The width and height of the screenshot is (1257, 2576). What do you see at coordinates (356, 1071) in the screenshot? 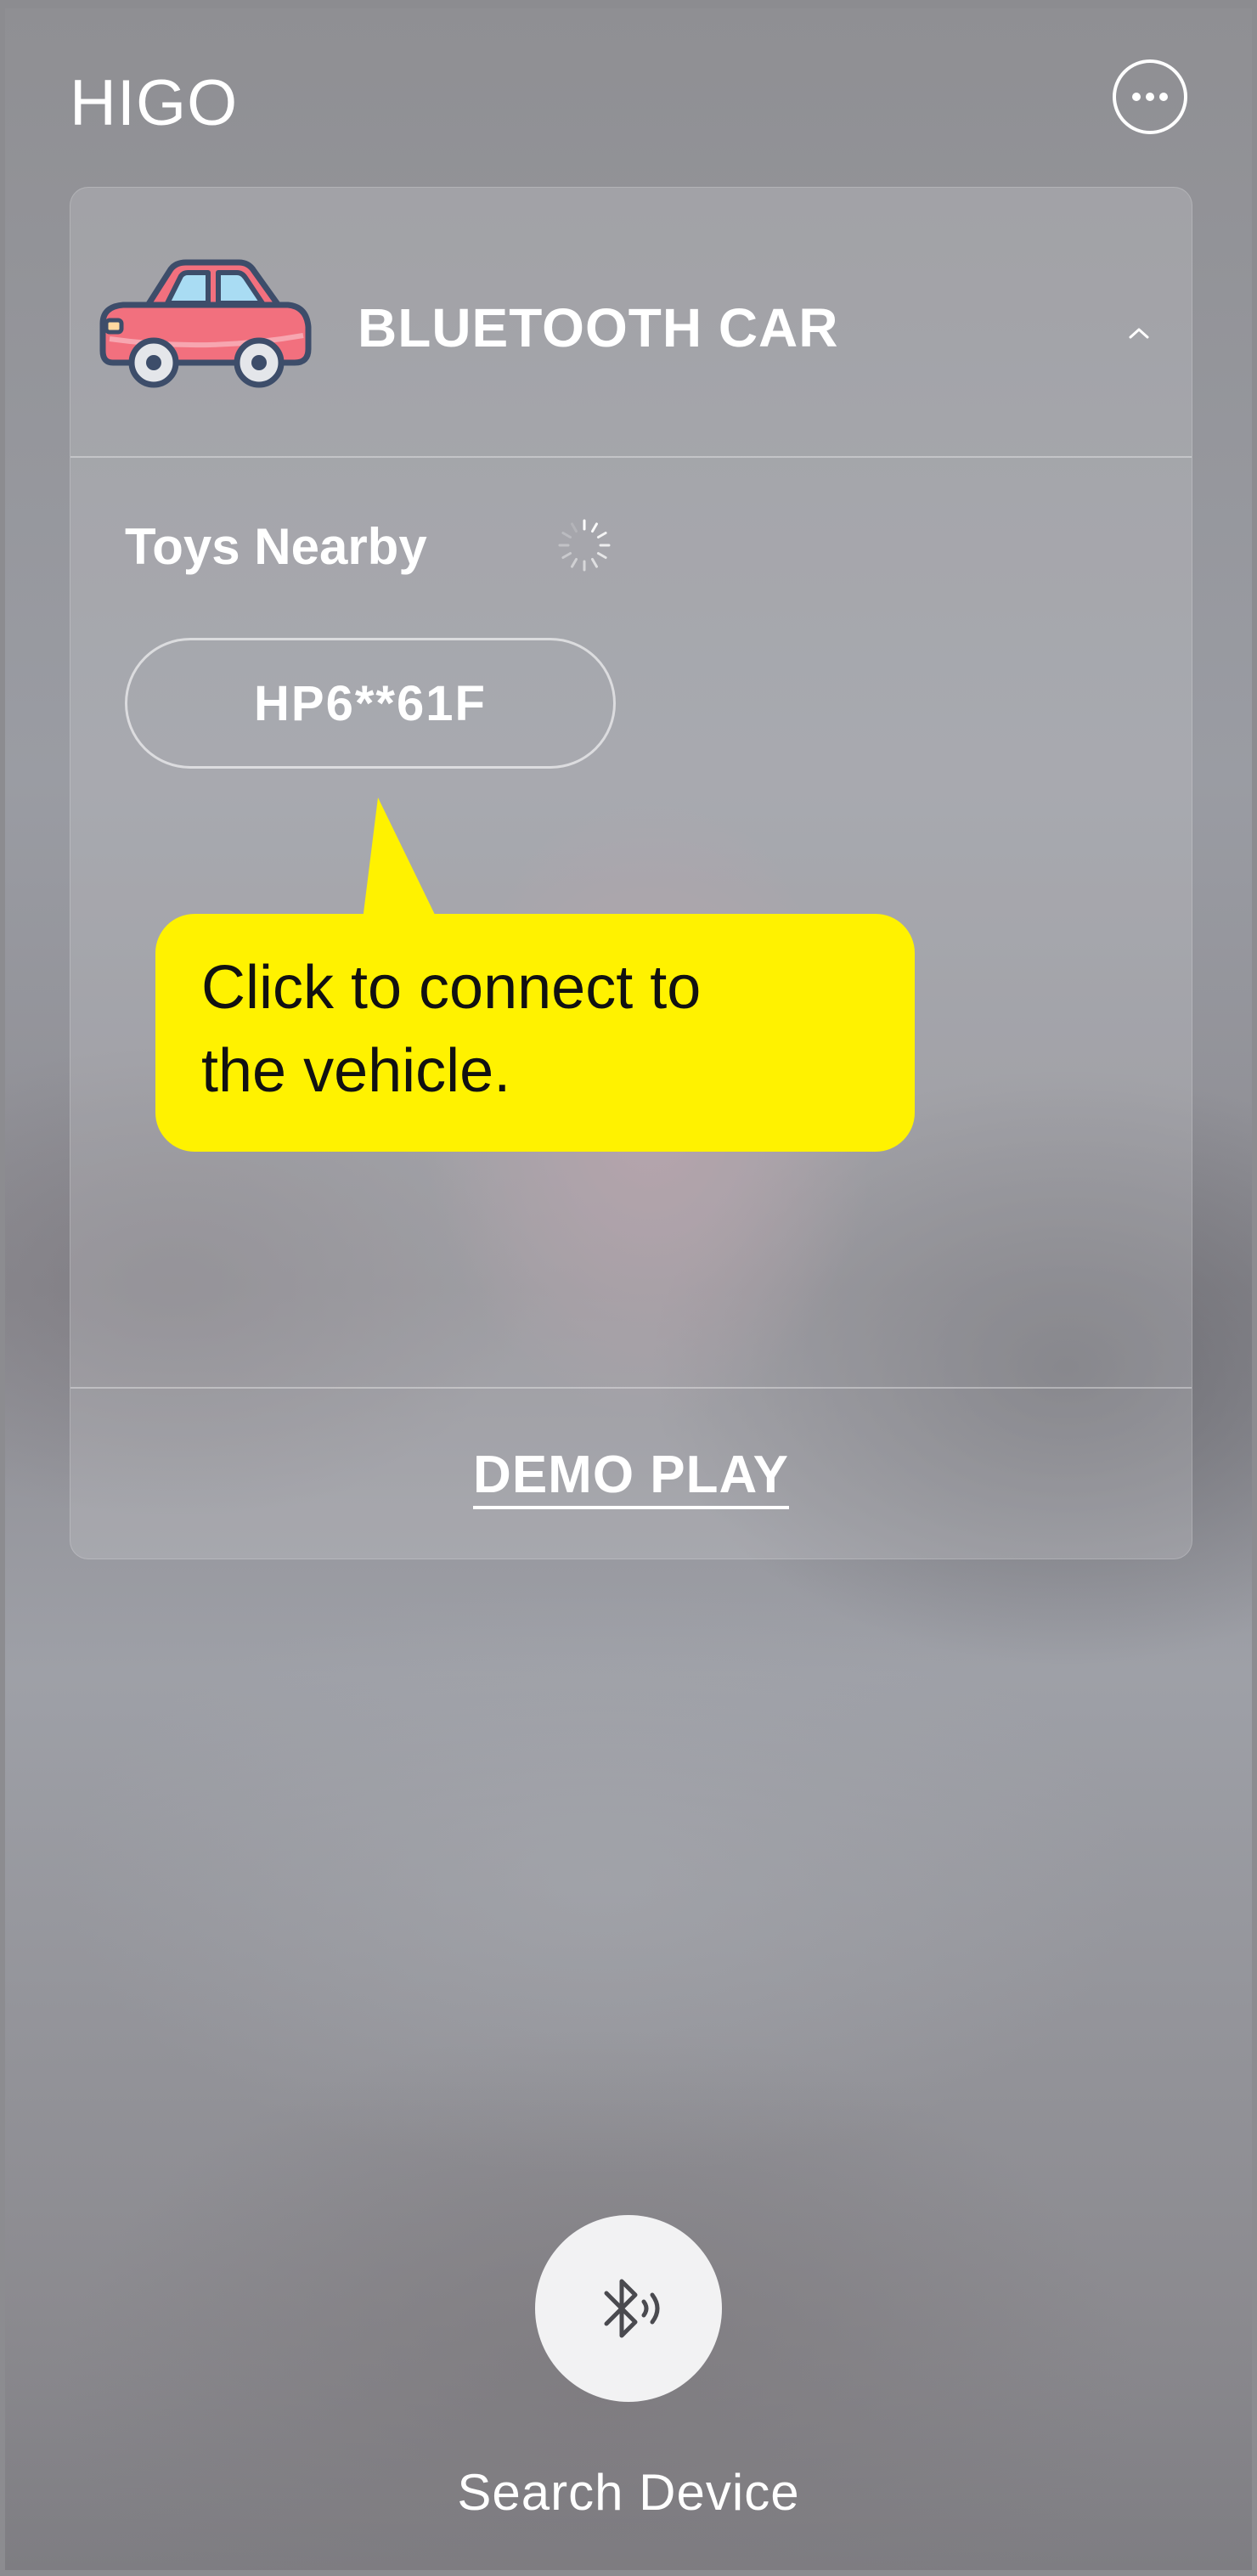
I see `tooltip-text-line2: the vehicle.` at bounding box center [356, 1071].